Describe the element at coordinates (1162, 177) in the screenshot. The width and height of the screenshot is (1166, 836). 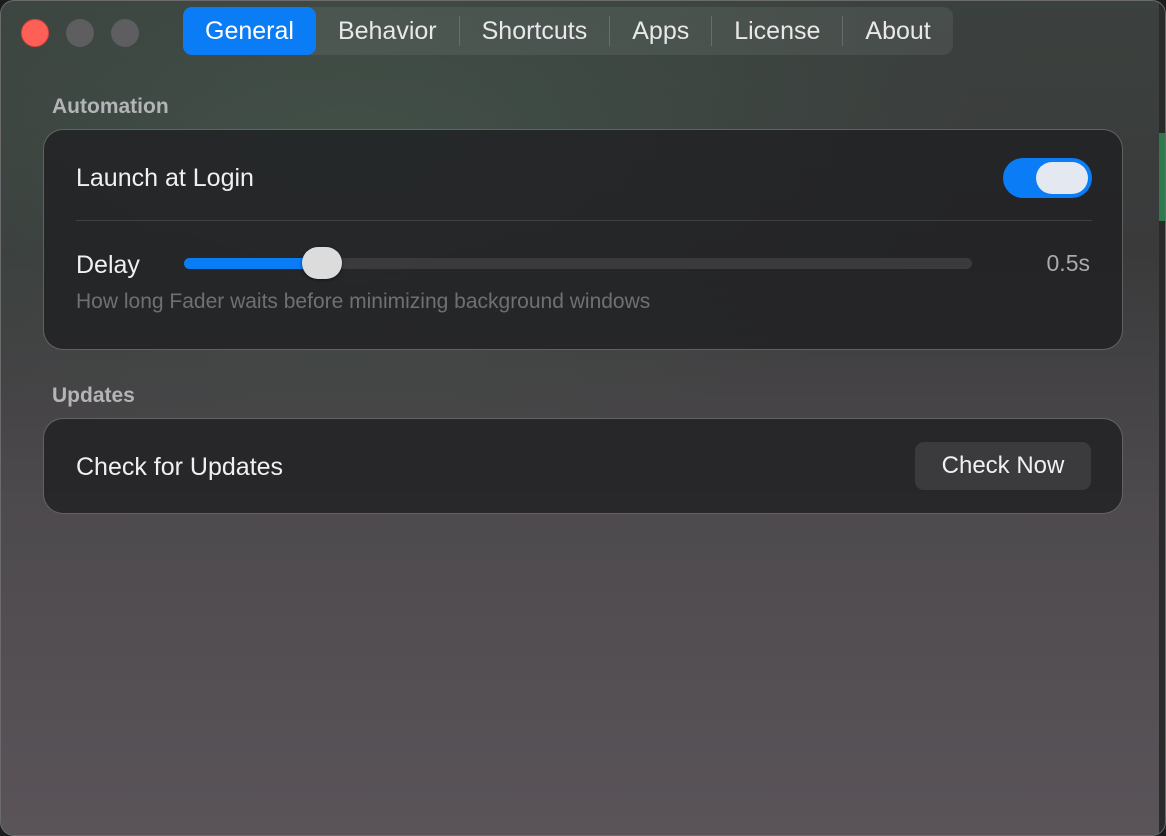
I see `background-window-accent` at that location.